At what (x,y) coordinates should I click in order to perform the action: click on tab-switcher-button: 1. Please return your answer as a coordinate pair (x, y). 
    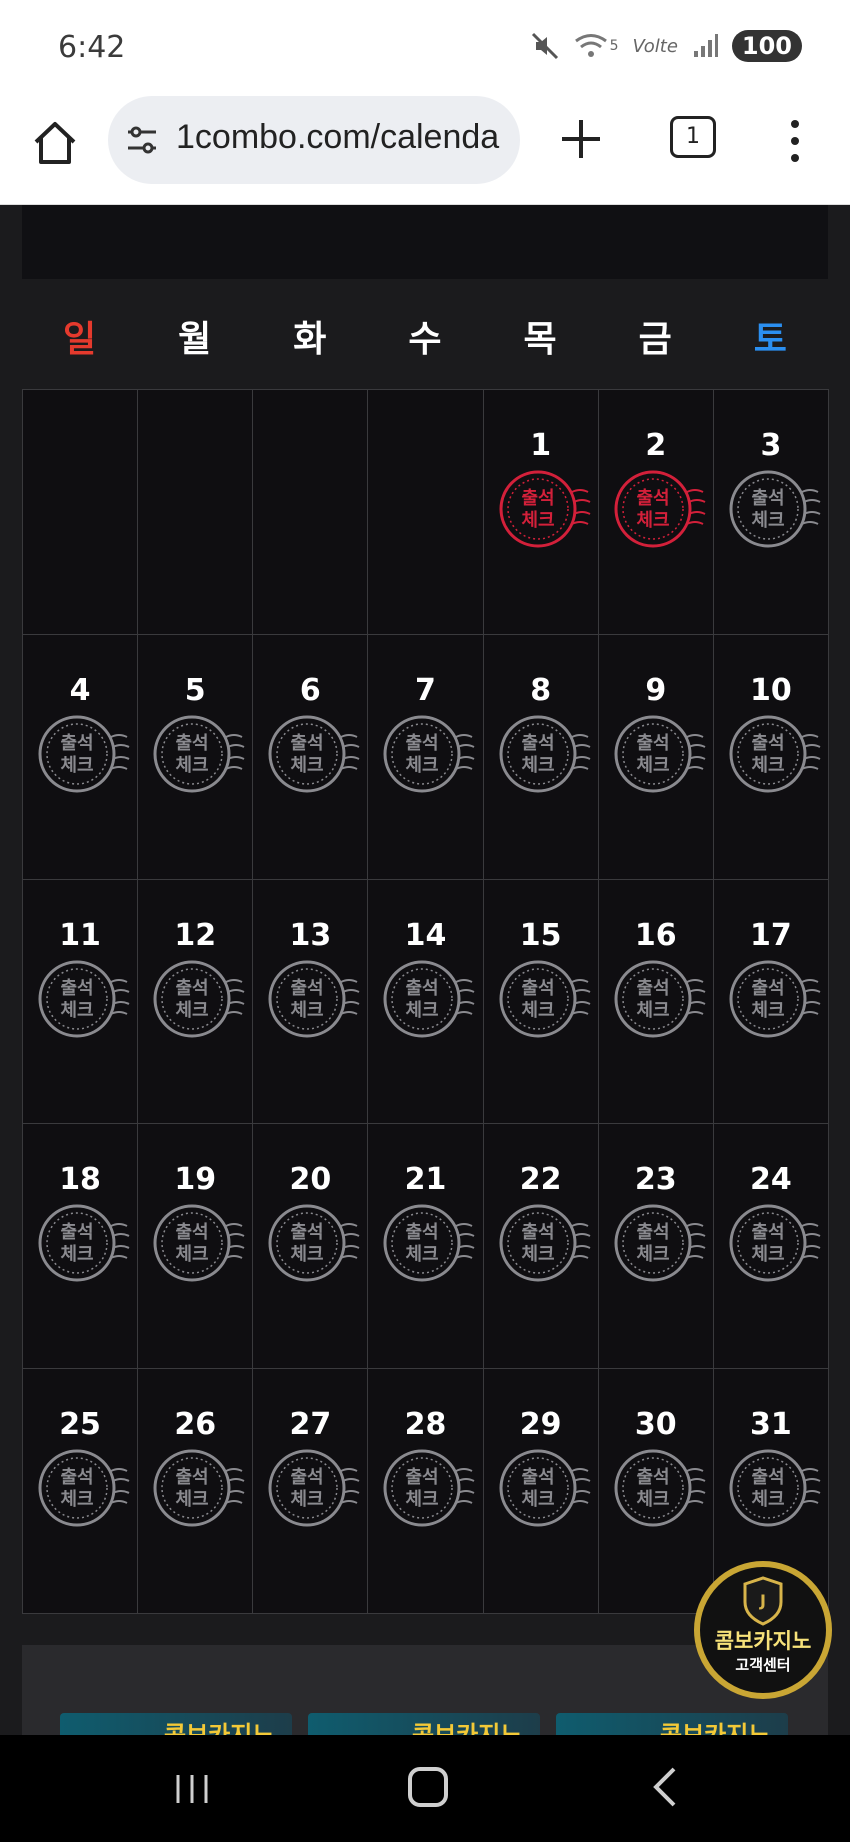
    Looking at the image, I should click on (693, 137).